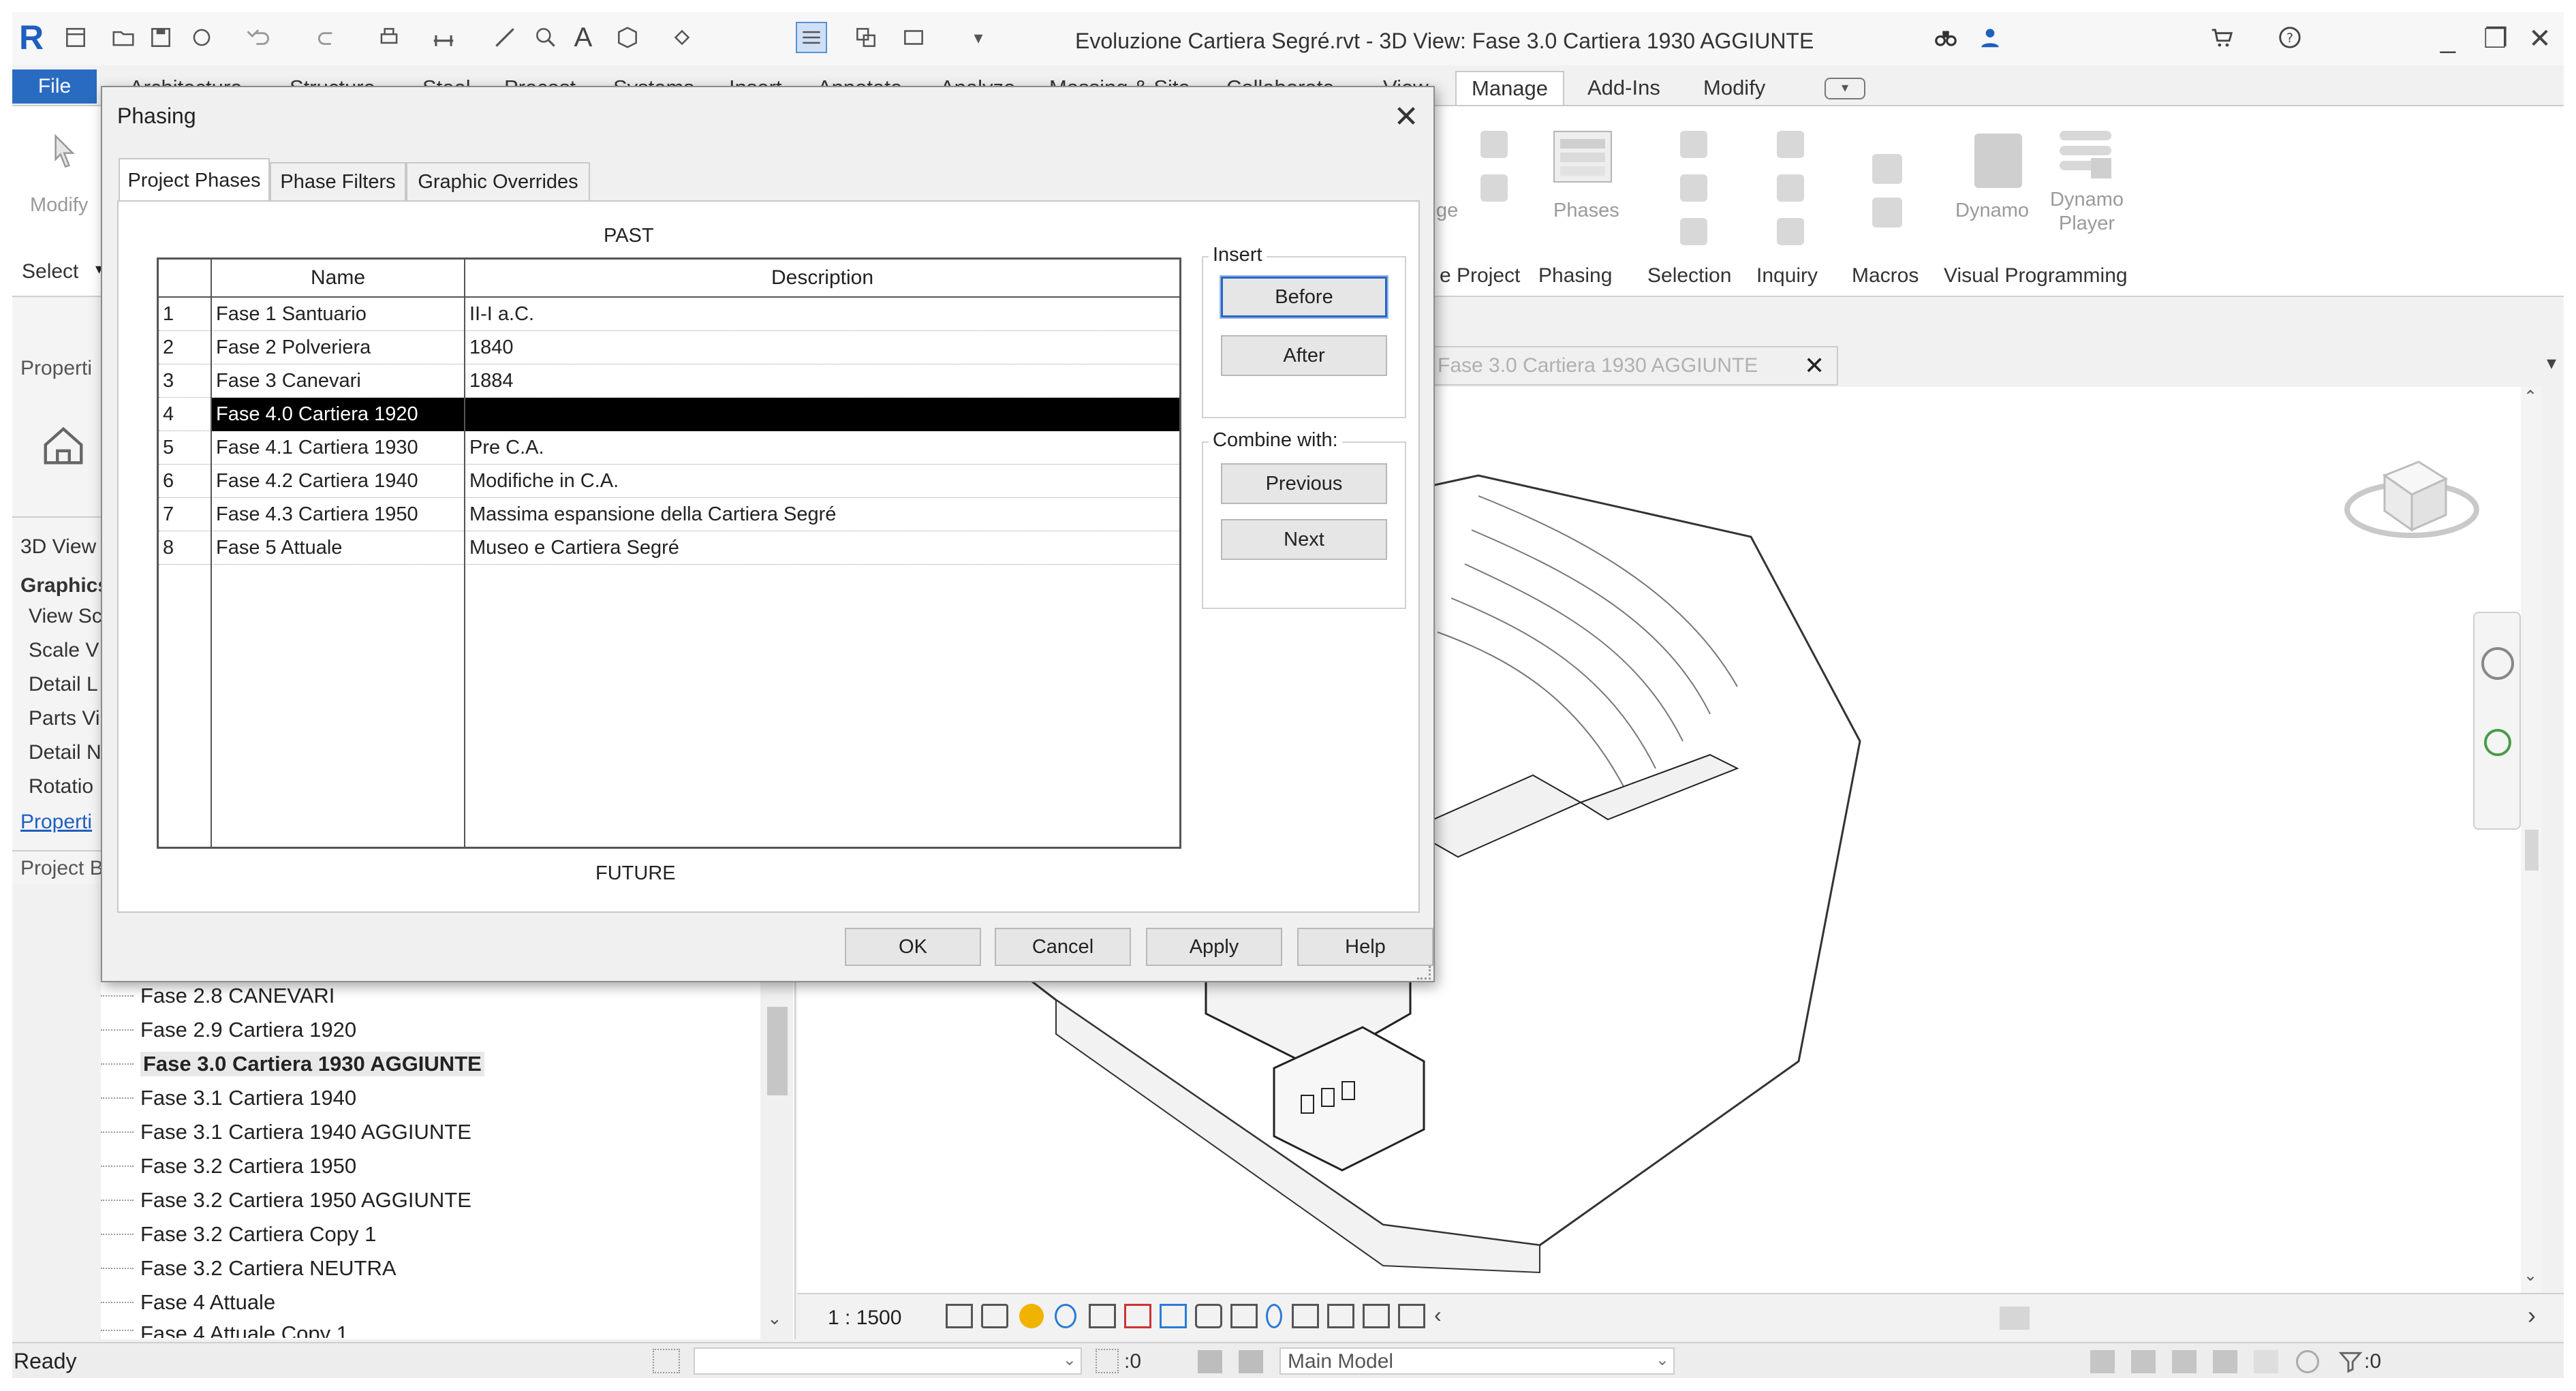 This screenshot has width=2576, height=1391. I want to click on property-view-scale: View Sc, so click(65, 616).